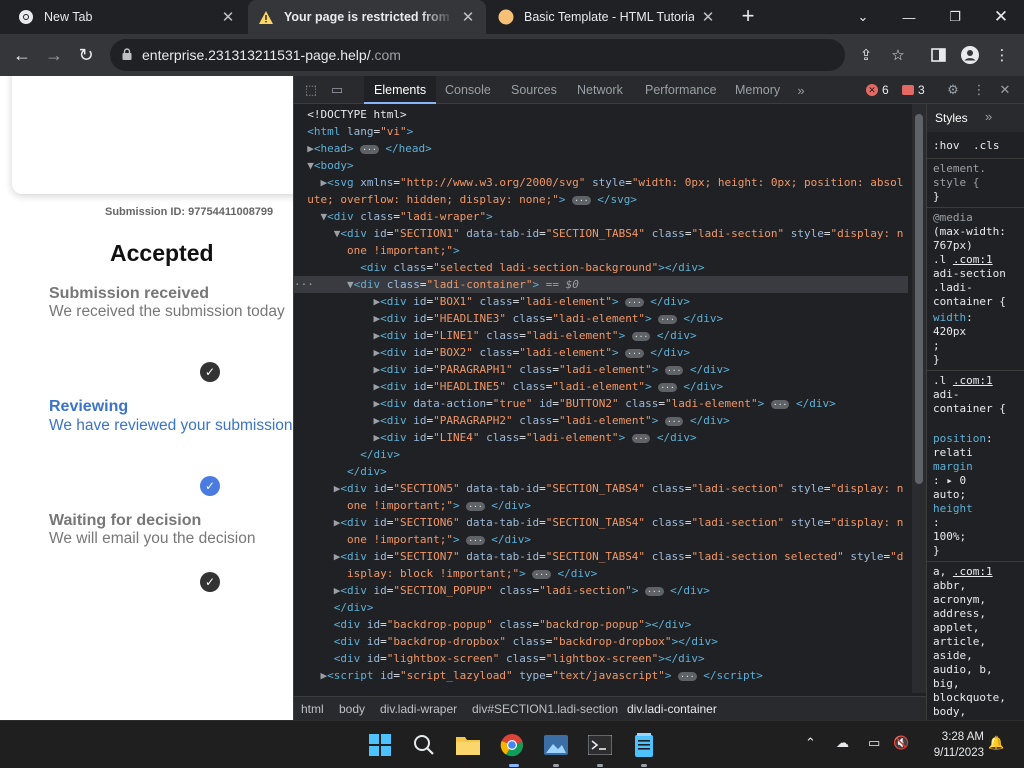  I want to click on crumb-body: body, so click(352, 709).